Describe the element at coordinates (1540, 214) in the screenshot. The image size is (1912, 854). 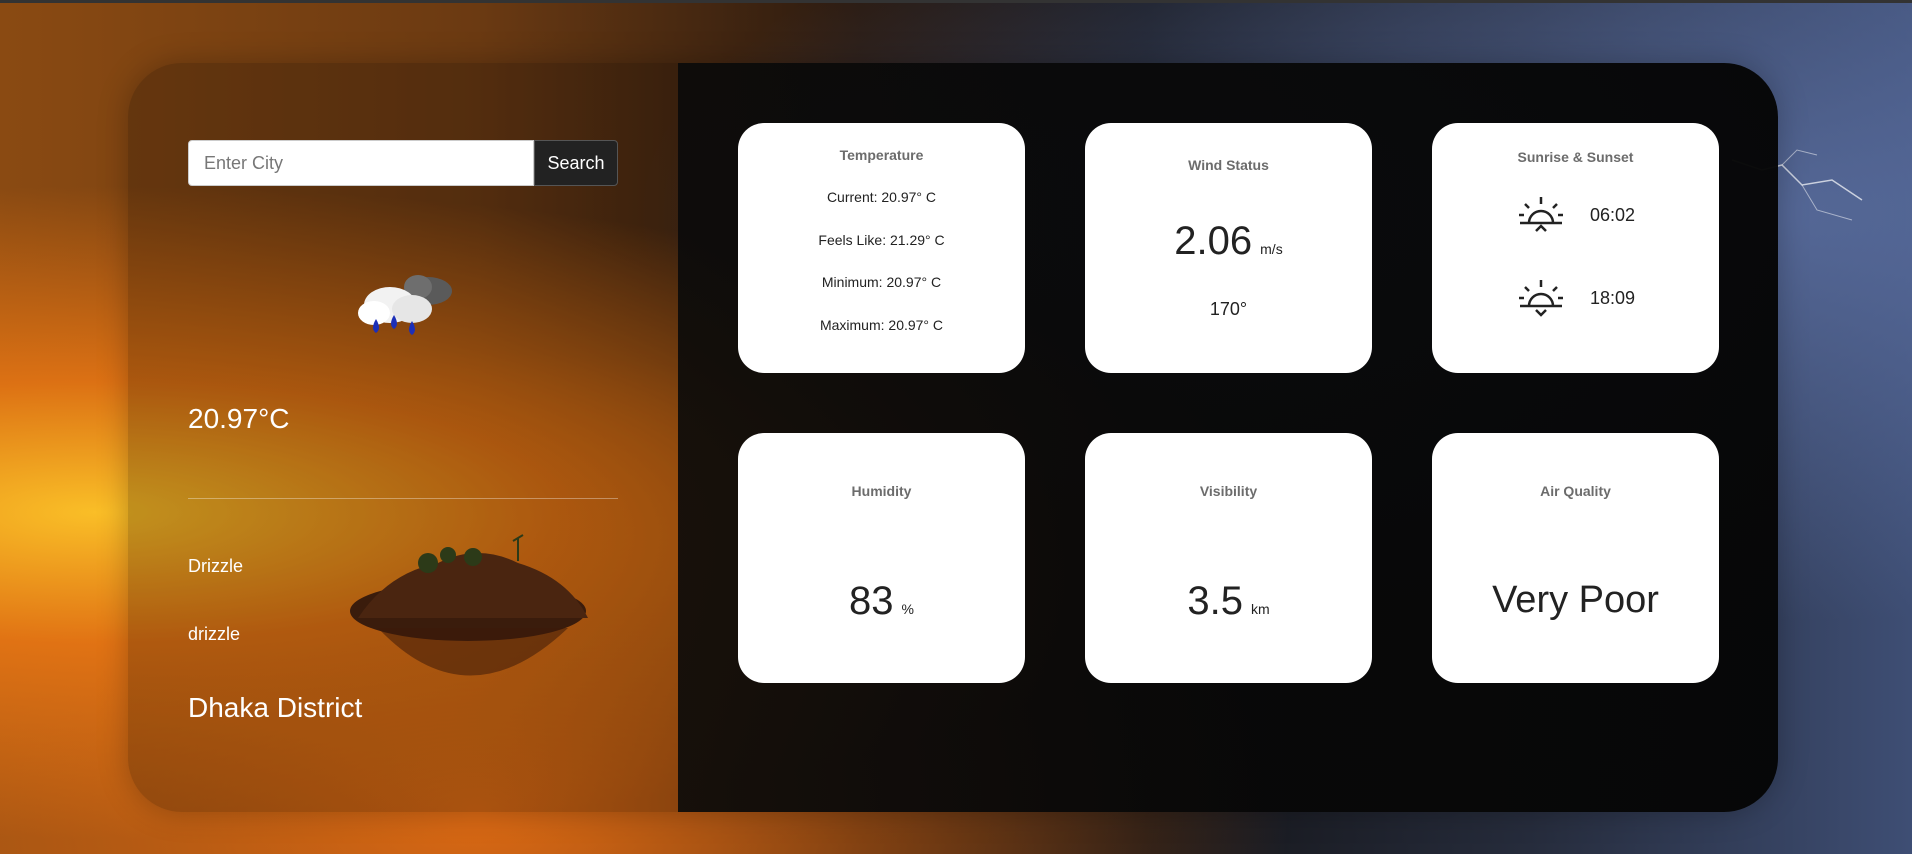
I see `sunrise-icon` at that location.